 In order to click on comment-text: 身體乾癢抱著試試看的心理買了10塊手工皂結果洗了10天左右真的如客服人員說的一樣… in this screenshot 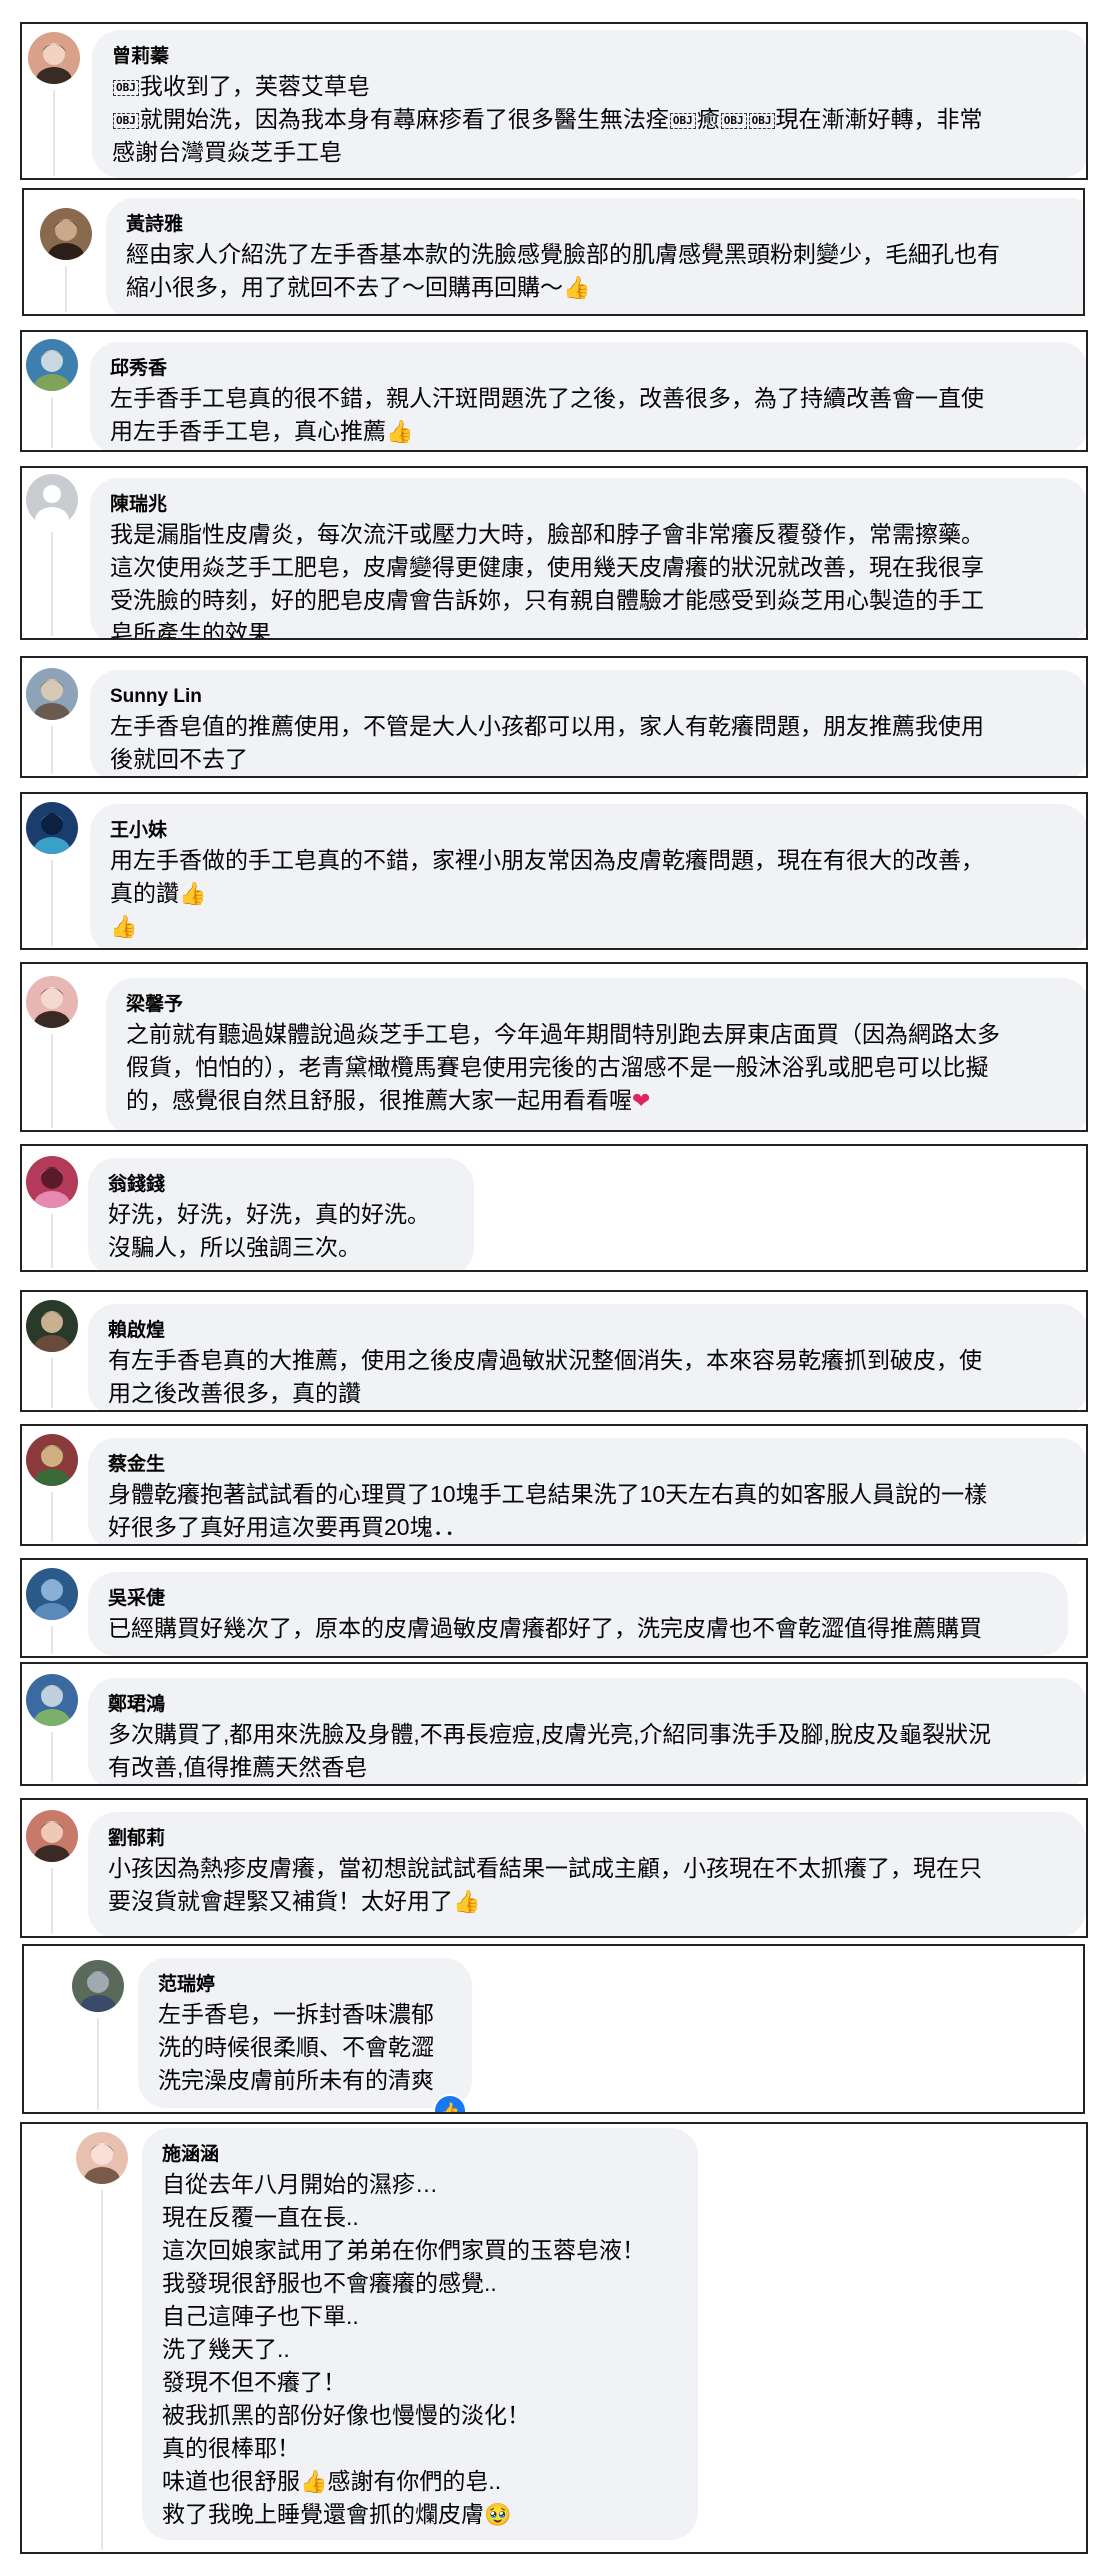, I will do `click(588, 1511)`.